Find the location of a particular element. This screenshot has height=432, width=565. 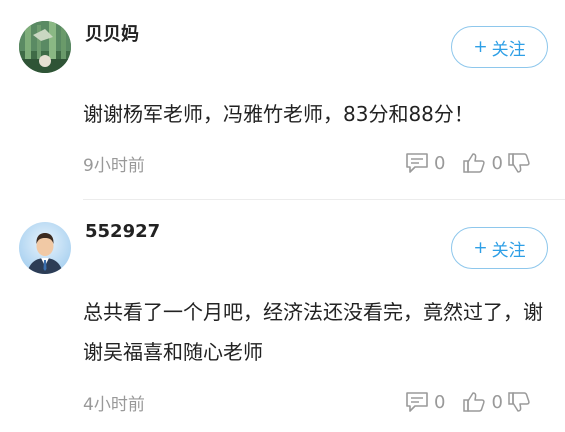

comment-time: 4小时前 is located at coordinates (114, 405).